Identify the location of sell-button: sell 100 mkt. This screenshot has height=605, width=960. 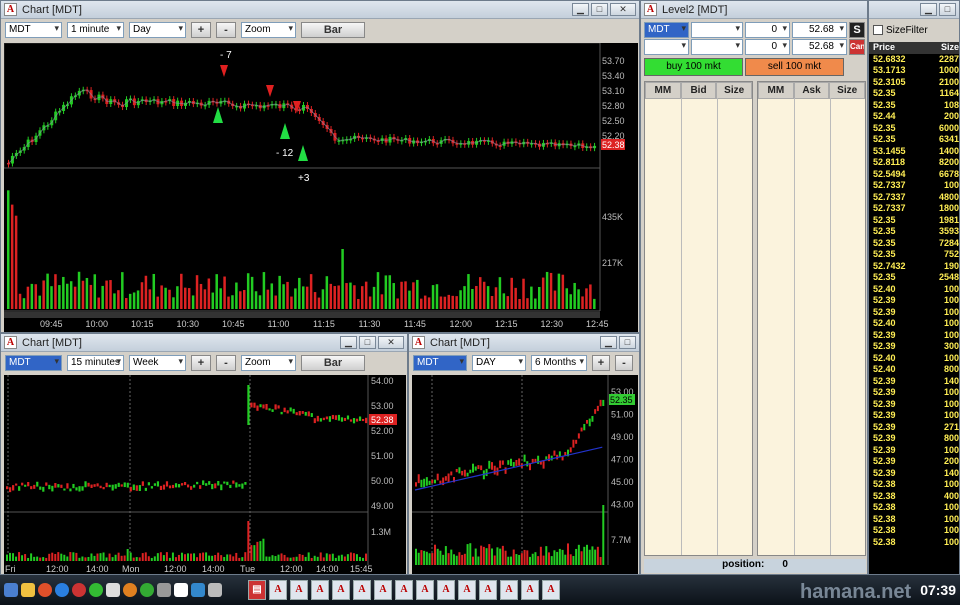
(794, 67).